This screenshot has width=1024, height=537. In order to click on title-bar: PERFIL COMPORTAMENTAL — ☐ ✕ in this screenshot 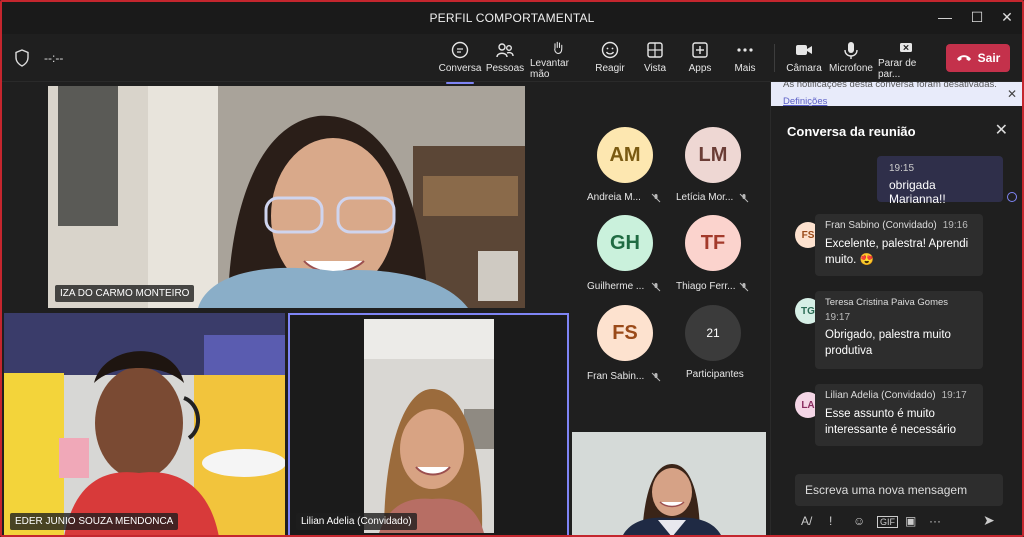, I will do `click(512, 18)`.